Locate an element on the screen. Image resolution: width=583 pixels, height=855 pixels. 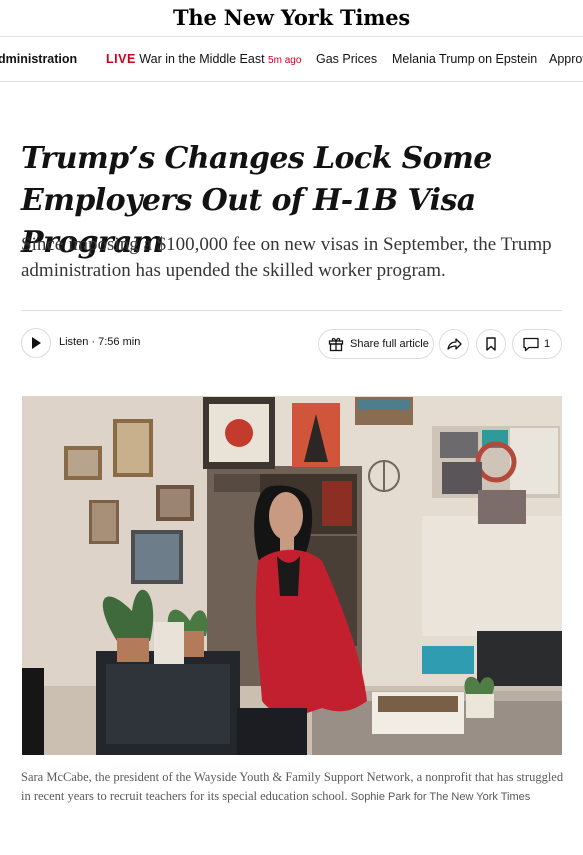
headline-line-1: Trump’s Changes Lock Some is located at coordinates (256, 158).